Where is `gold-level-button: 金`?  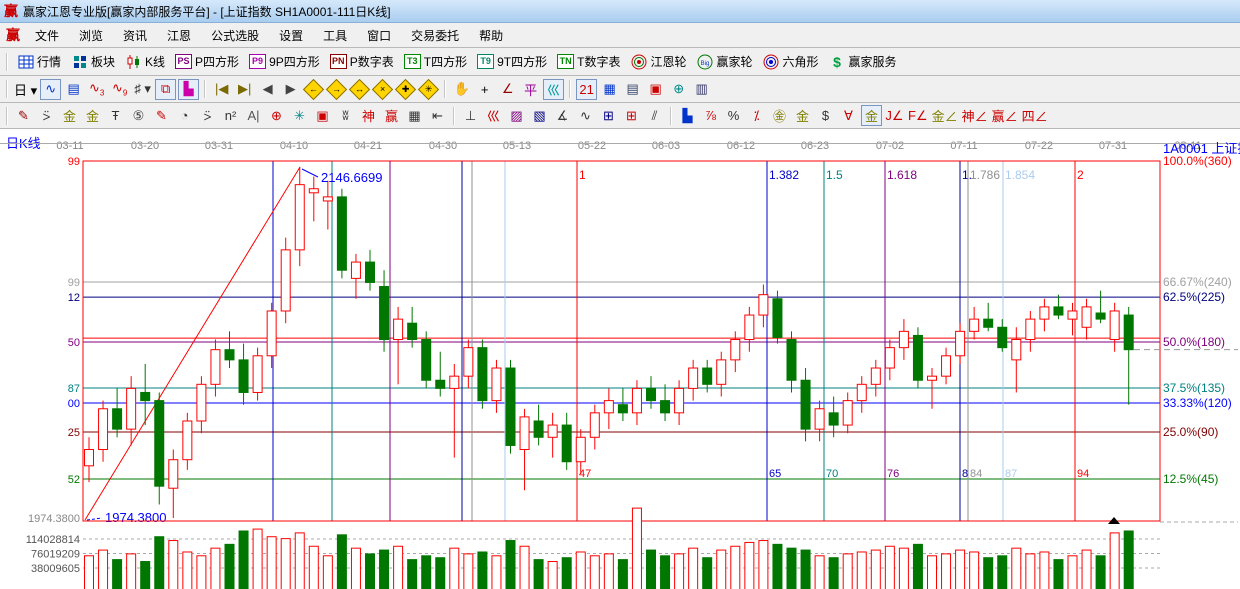 gold-level-button: 金 is located at coordinates (802, 115).